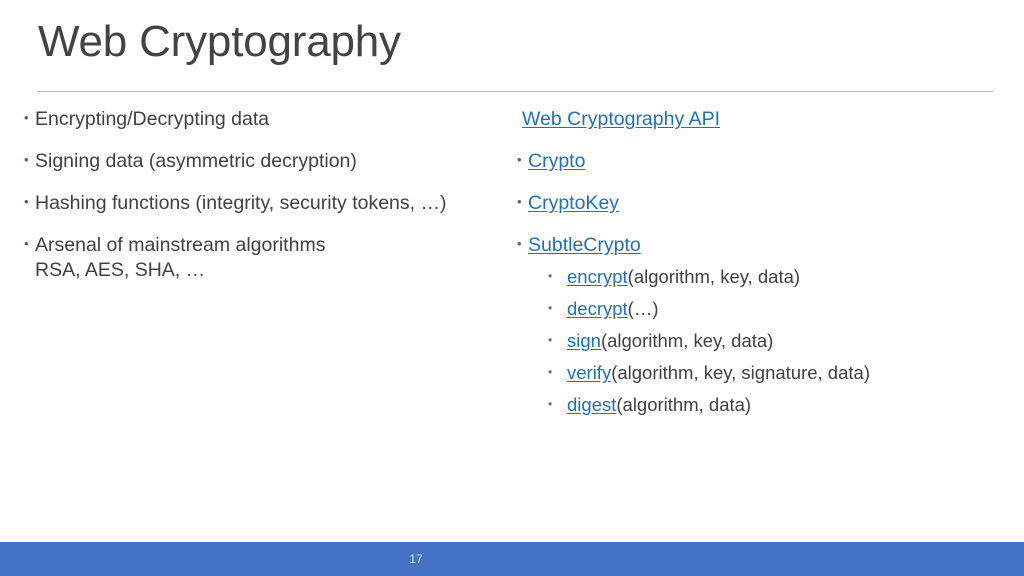 The image size is (1024, 576). What do you see at coordinates (684, 404) in the screenshot?
I see `digest-signature-args: (algorithm, data)` at bounding box center [684, 404].